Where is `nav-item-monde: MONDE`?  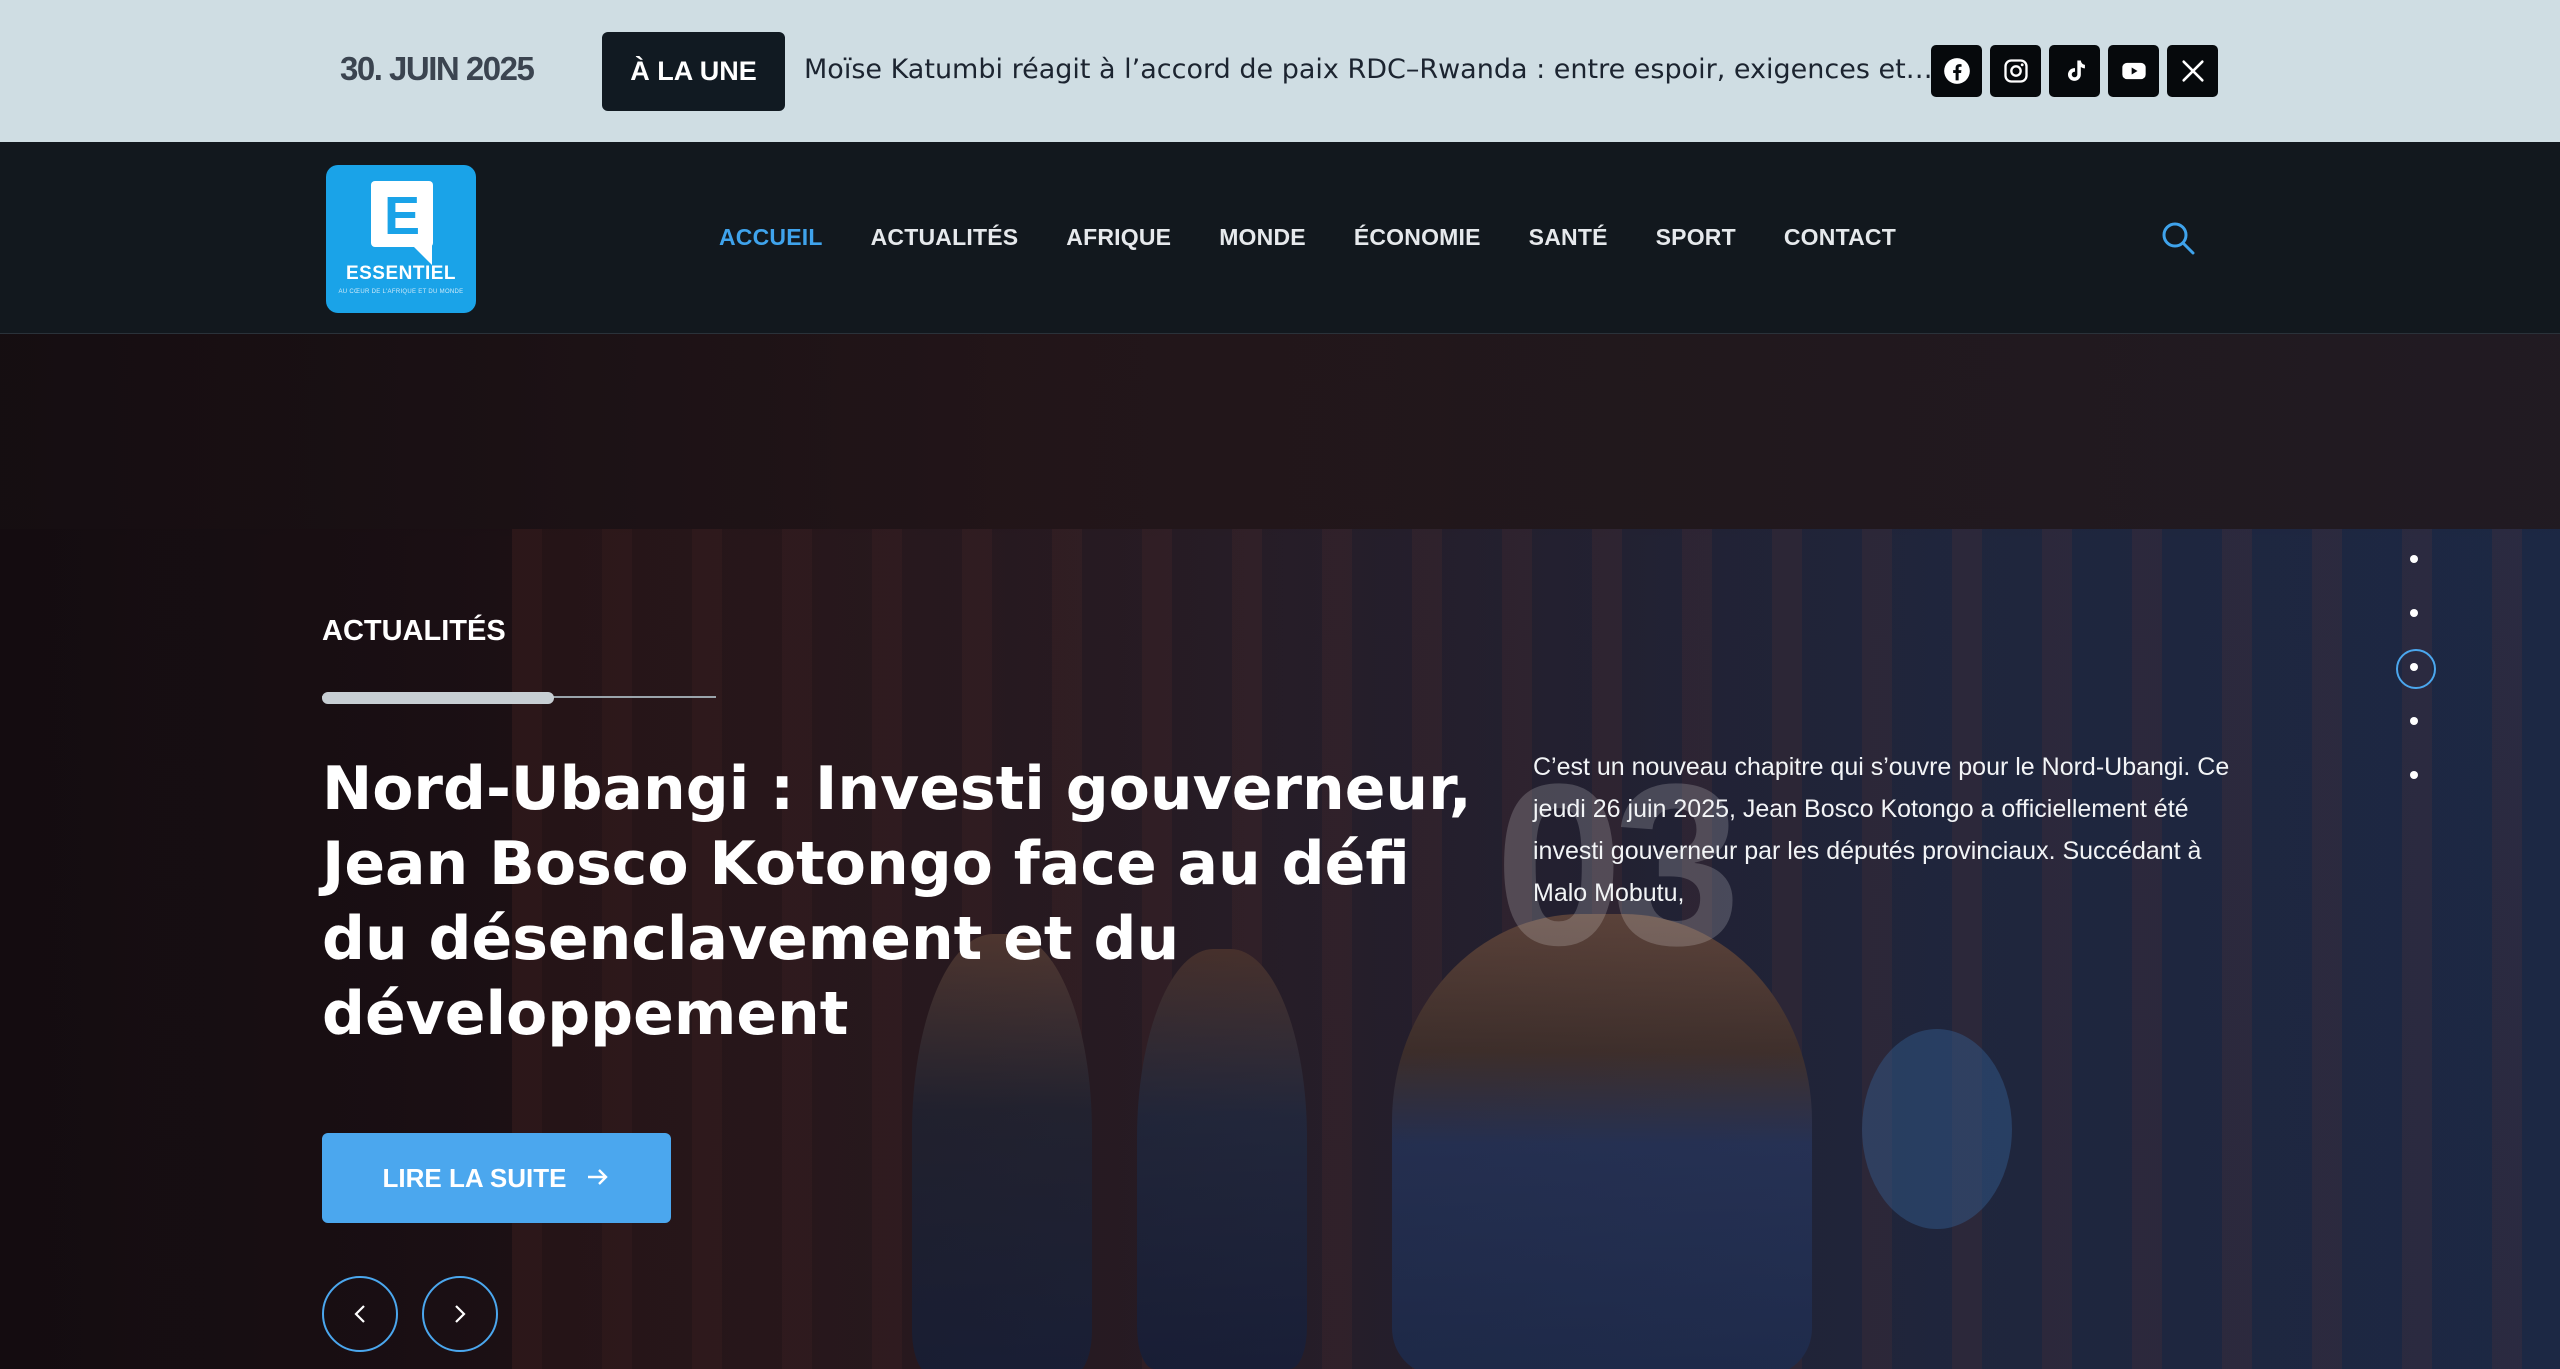 nav-item-monde: MONDE is located at coordinates (1262, 237).